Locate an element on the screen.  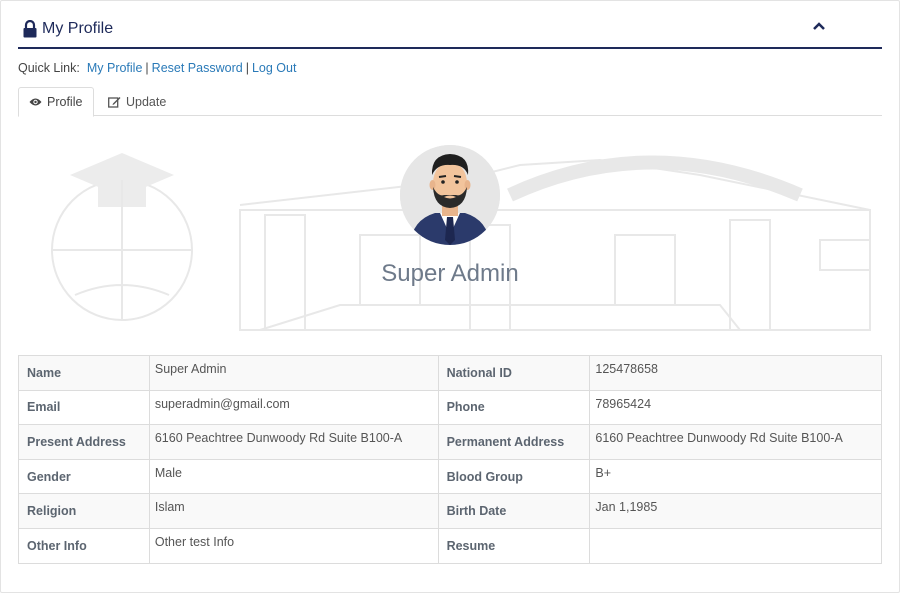
profile-name: Super Admin is located at coordinates (450, 273).